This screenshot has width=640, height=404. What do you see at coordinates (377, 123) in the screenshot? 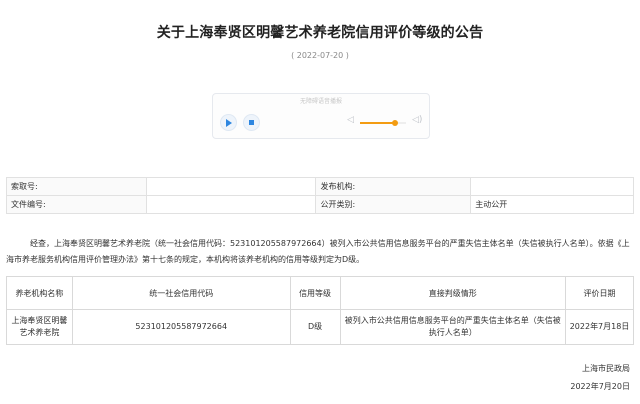
I see `volume-fill` at bounding box center [377, 123].